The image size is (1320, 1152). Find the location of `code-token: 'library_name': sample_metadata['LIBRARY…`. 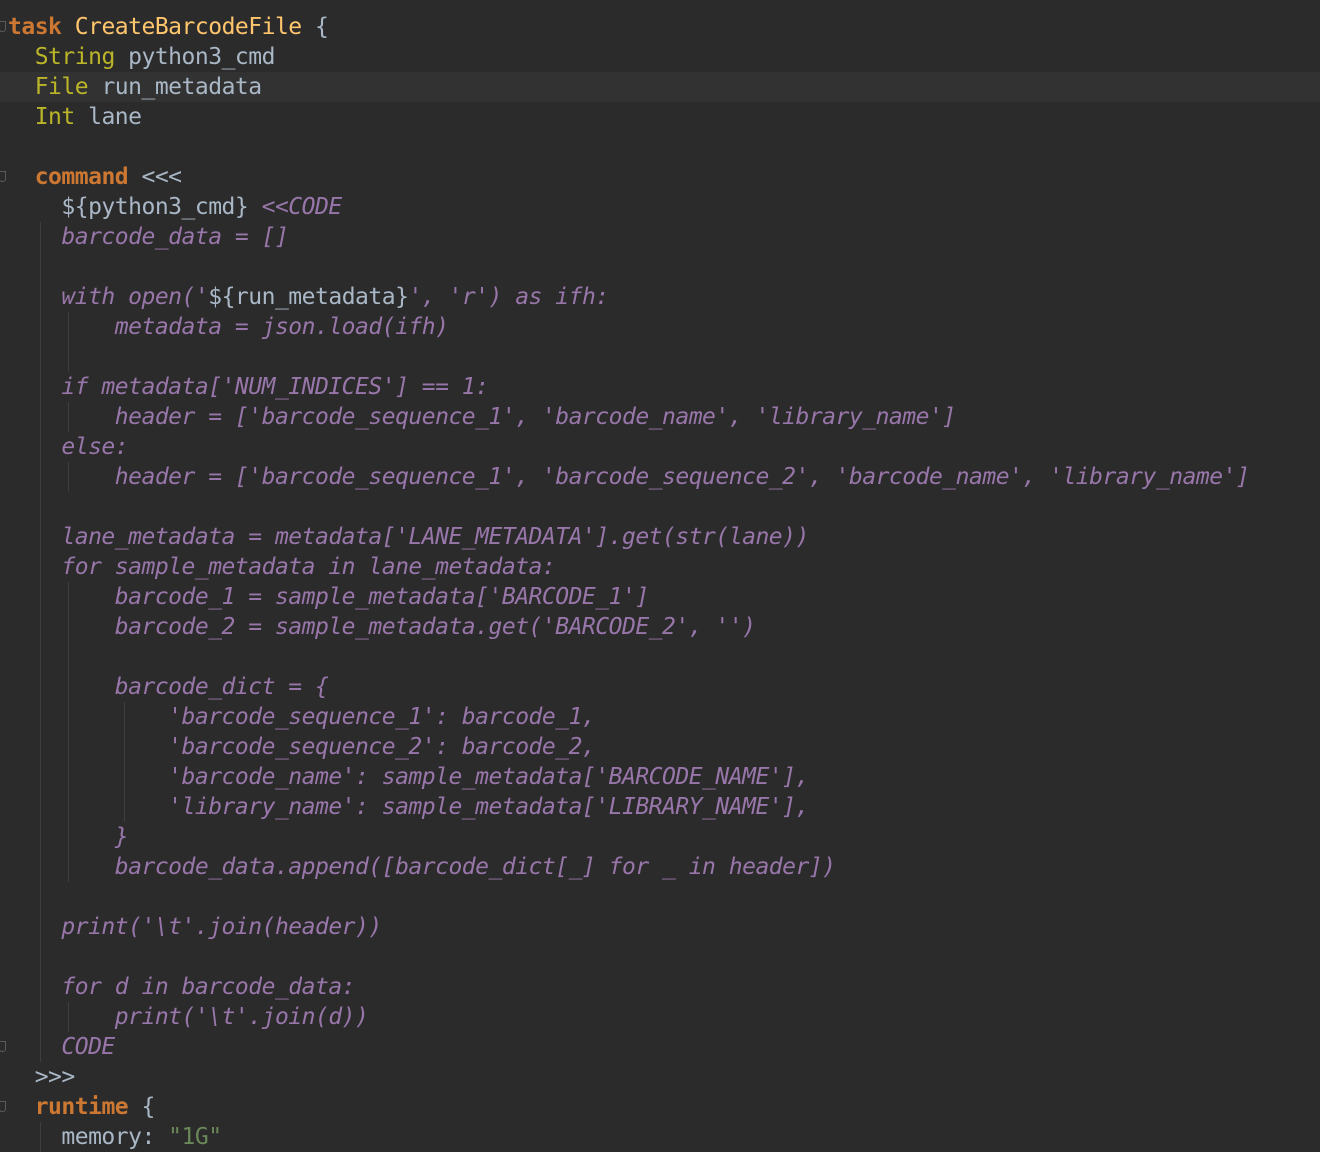

code-token: 'library_name': sample_metadata['LIBRARY… is located at coordinates (408, 807).